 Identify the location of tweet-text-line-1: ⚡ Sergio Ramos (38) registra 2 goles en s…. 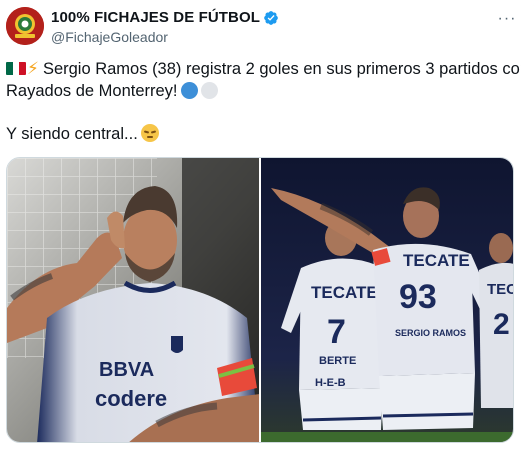
(263, 69).